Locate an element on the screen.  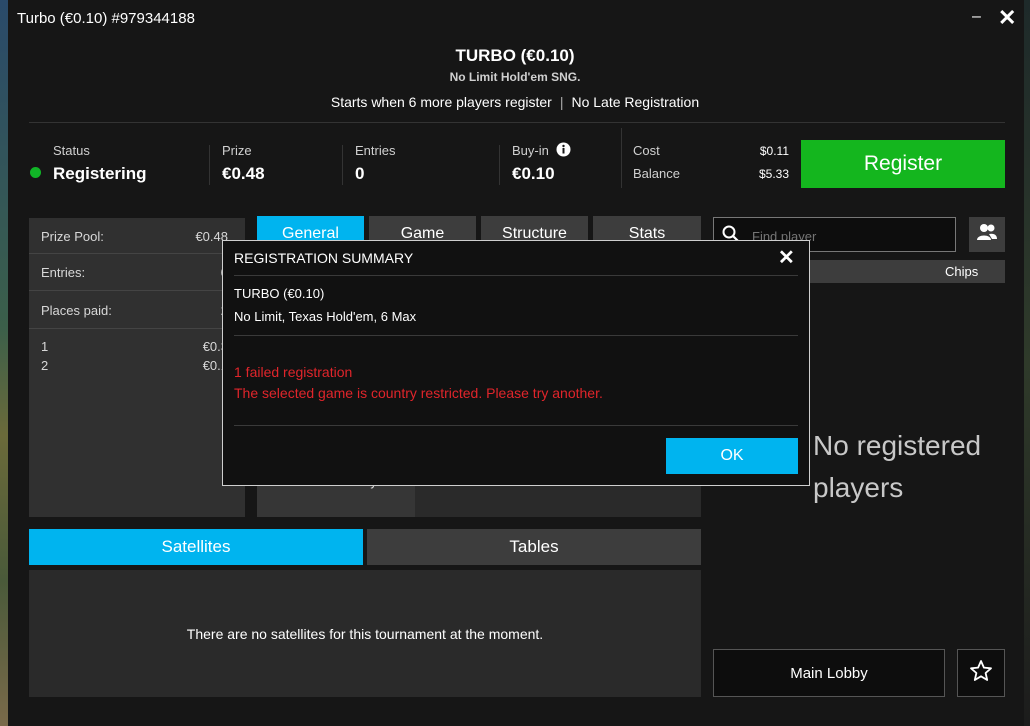
entries-label: Entries is located at coordinates (375, 150).